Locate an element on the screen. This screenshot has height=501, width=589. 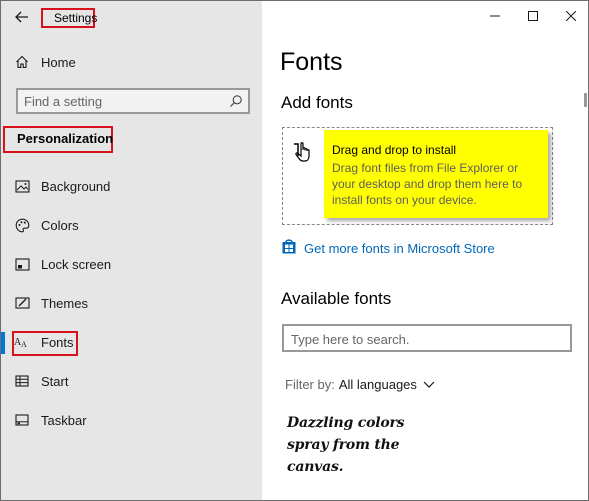
filter-value: All languages is located at coordinates (378, 384).